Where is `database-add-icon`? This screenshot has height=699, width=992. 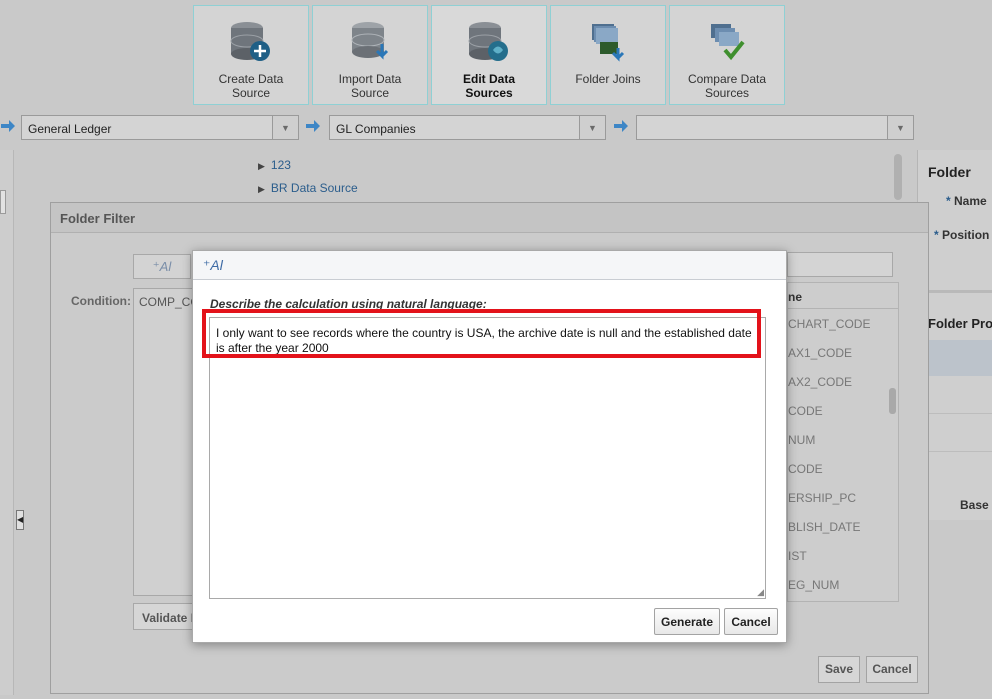
database-add-icon is located at coordinates (250, 41).